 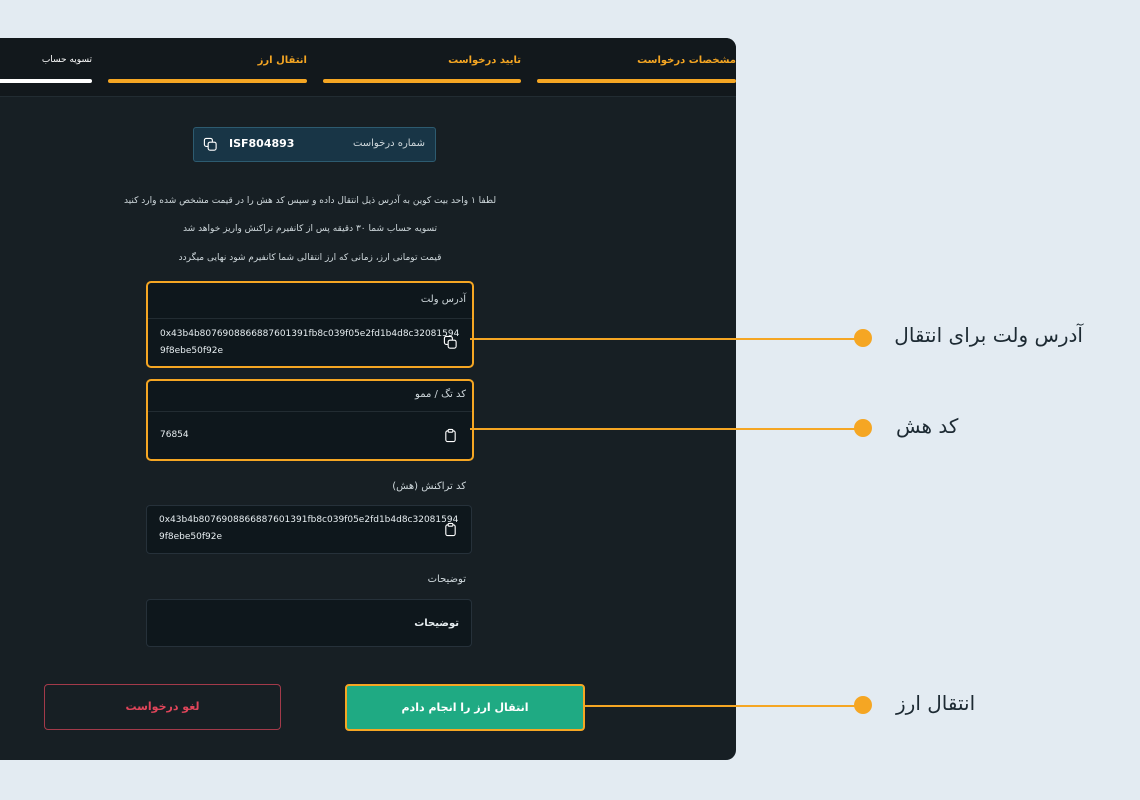 What do you see at coordinates (388, 143) in the screenshot?
I see `request-number-label: شماره درخواست` at bounding box center [388, 143].